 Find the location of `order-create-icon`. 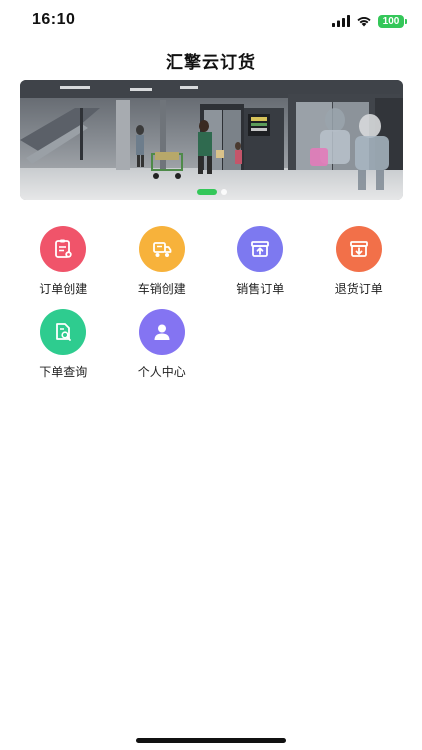

order-create-icon is located at coordinates (63, 249).